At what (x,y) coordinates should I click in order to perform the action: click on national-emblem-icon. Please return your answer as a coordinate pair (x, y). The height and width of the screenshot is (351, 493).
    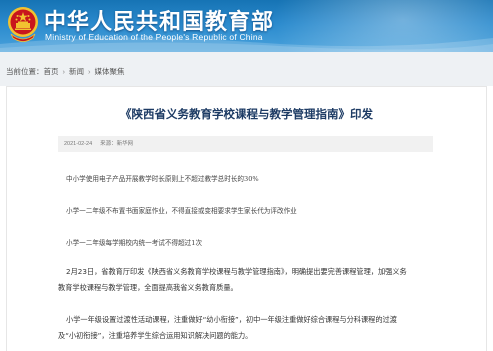
    Looking at the image, I should click on (23, 24).